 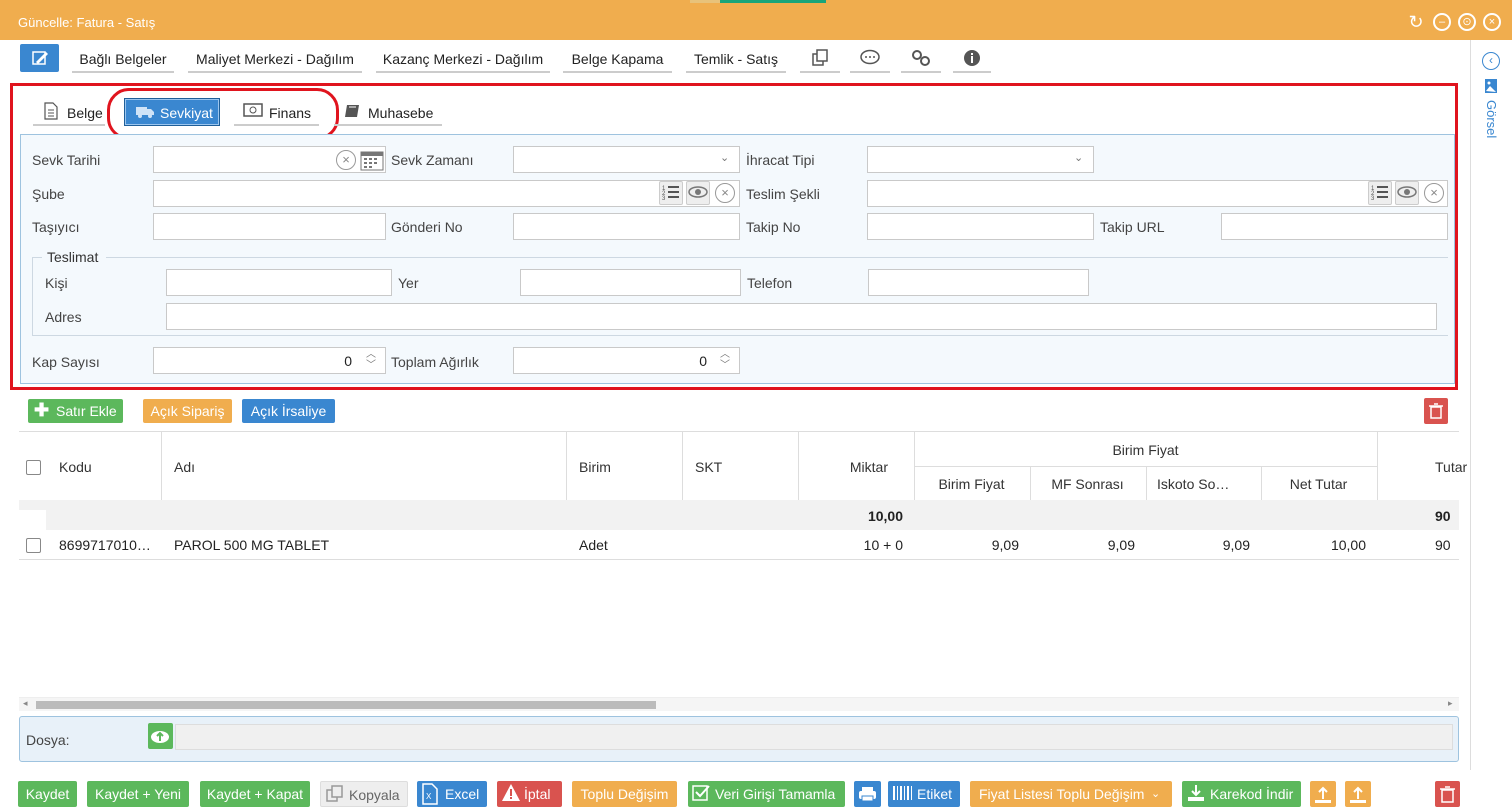 I want to click on copy-icon, so click(x=820, y=58).